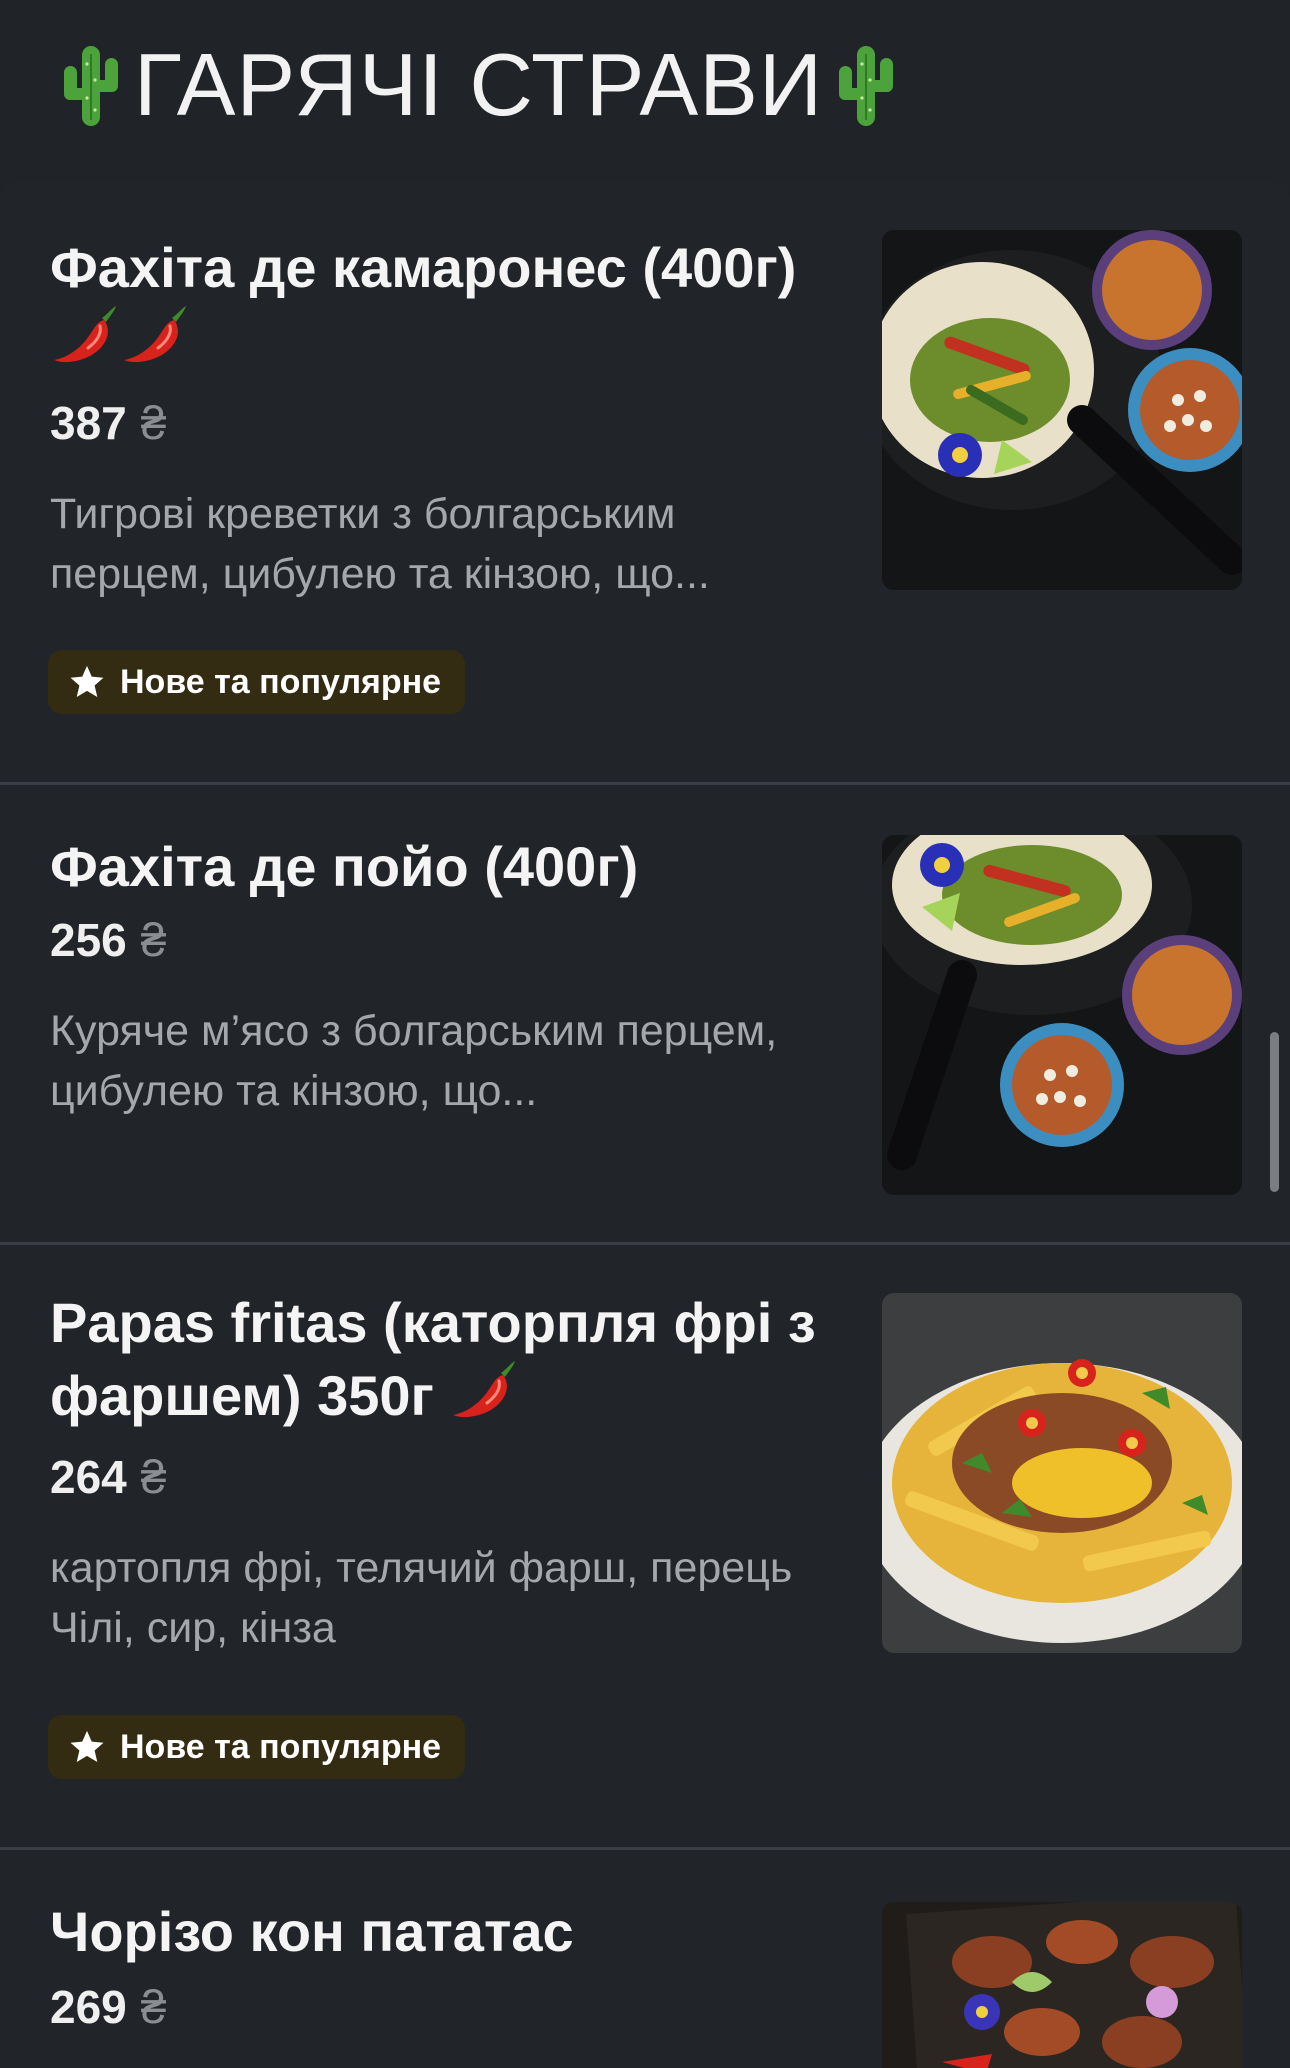  I want to click on price-value: 387, so click(88, 423).